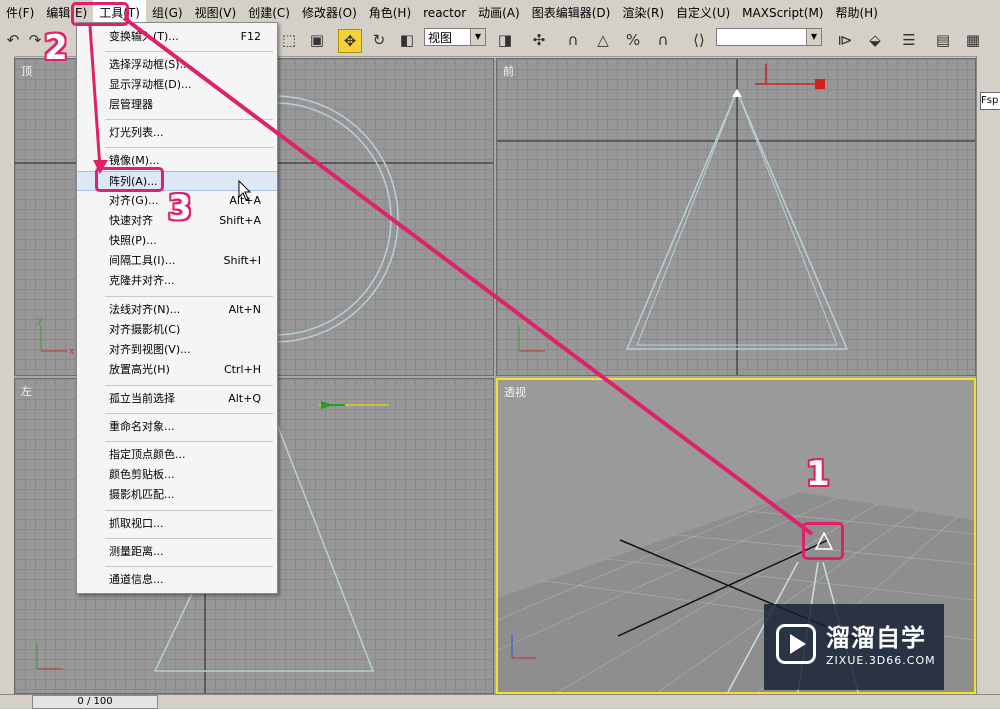  What do you see at coordinates (180, 208) in the screenshot?
I see `annotation-step-3: 3` at bounding box center [180, 208].